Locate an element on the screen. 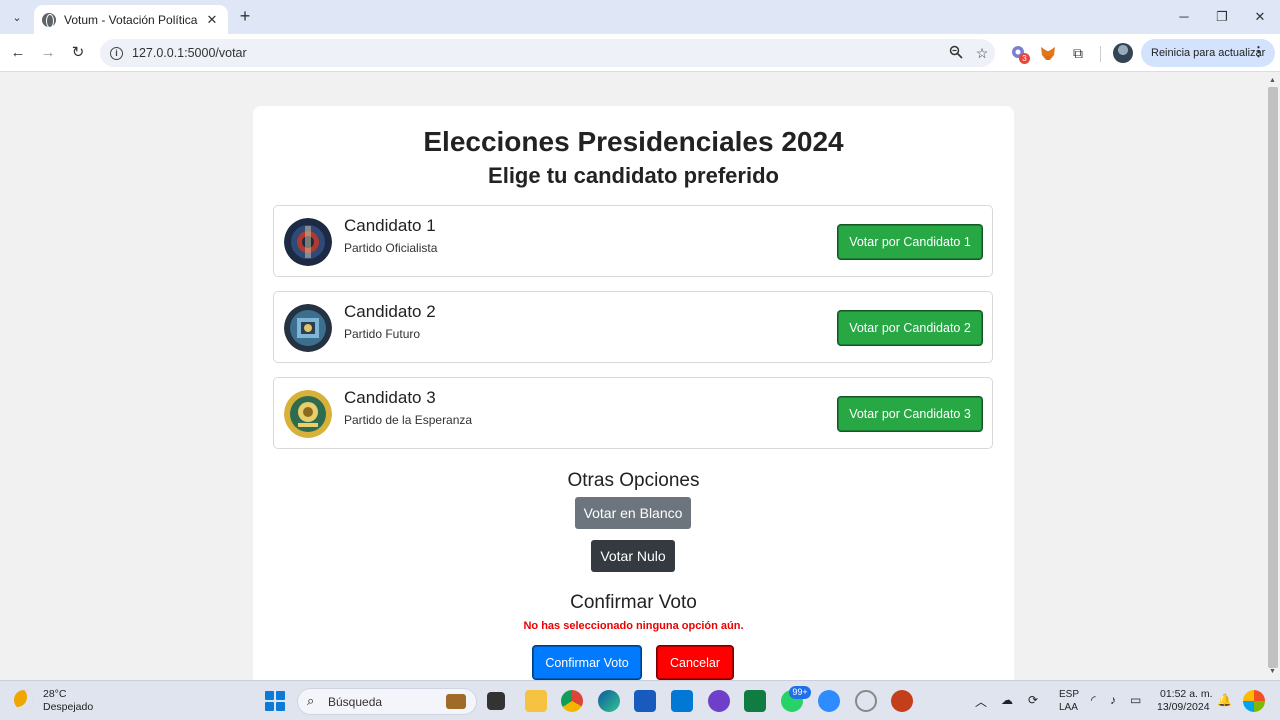 The height and width of the screenshot is (720, 1280). keyboard-layout: LAA is located at coordinates (1068, 707).